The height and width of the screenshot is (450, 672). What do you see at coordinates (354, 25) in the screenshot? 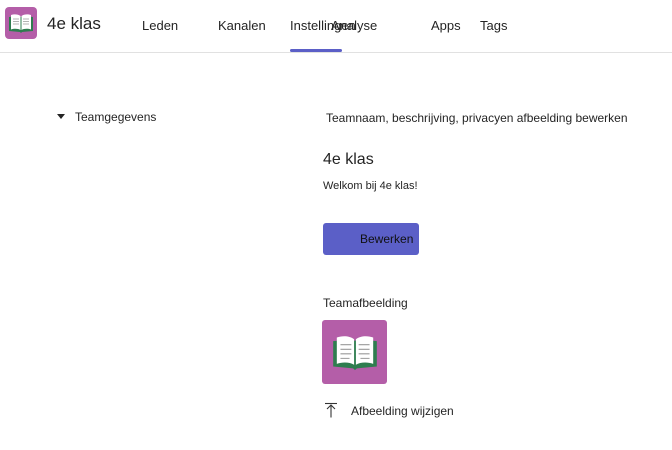
I see `tab-analyse: Analyse` at bounding box center [354, 25].